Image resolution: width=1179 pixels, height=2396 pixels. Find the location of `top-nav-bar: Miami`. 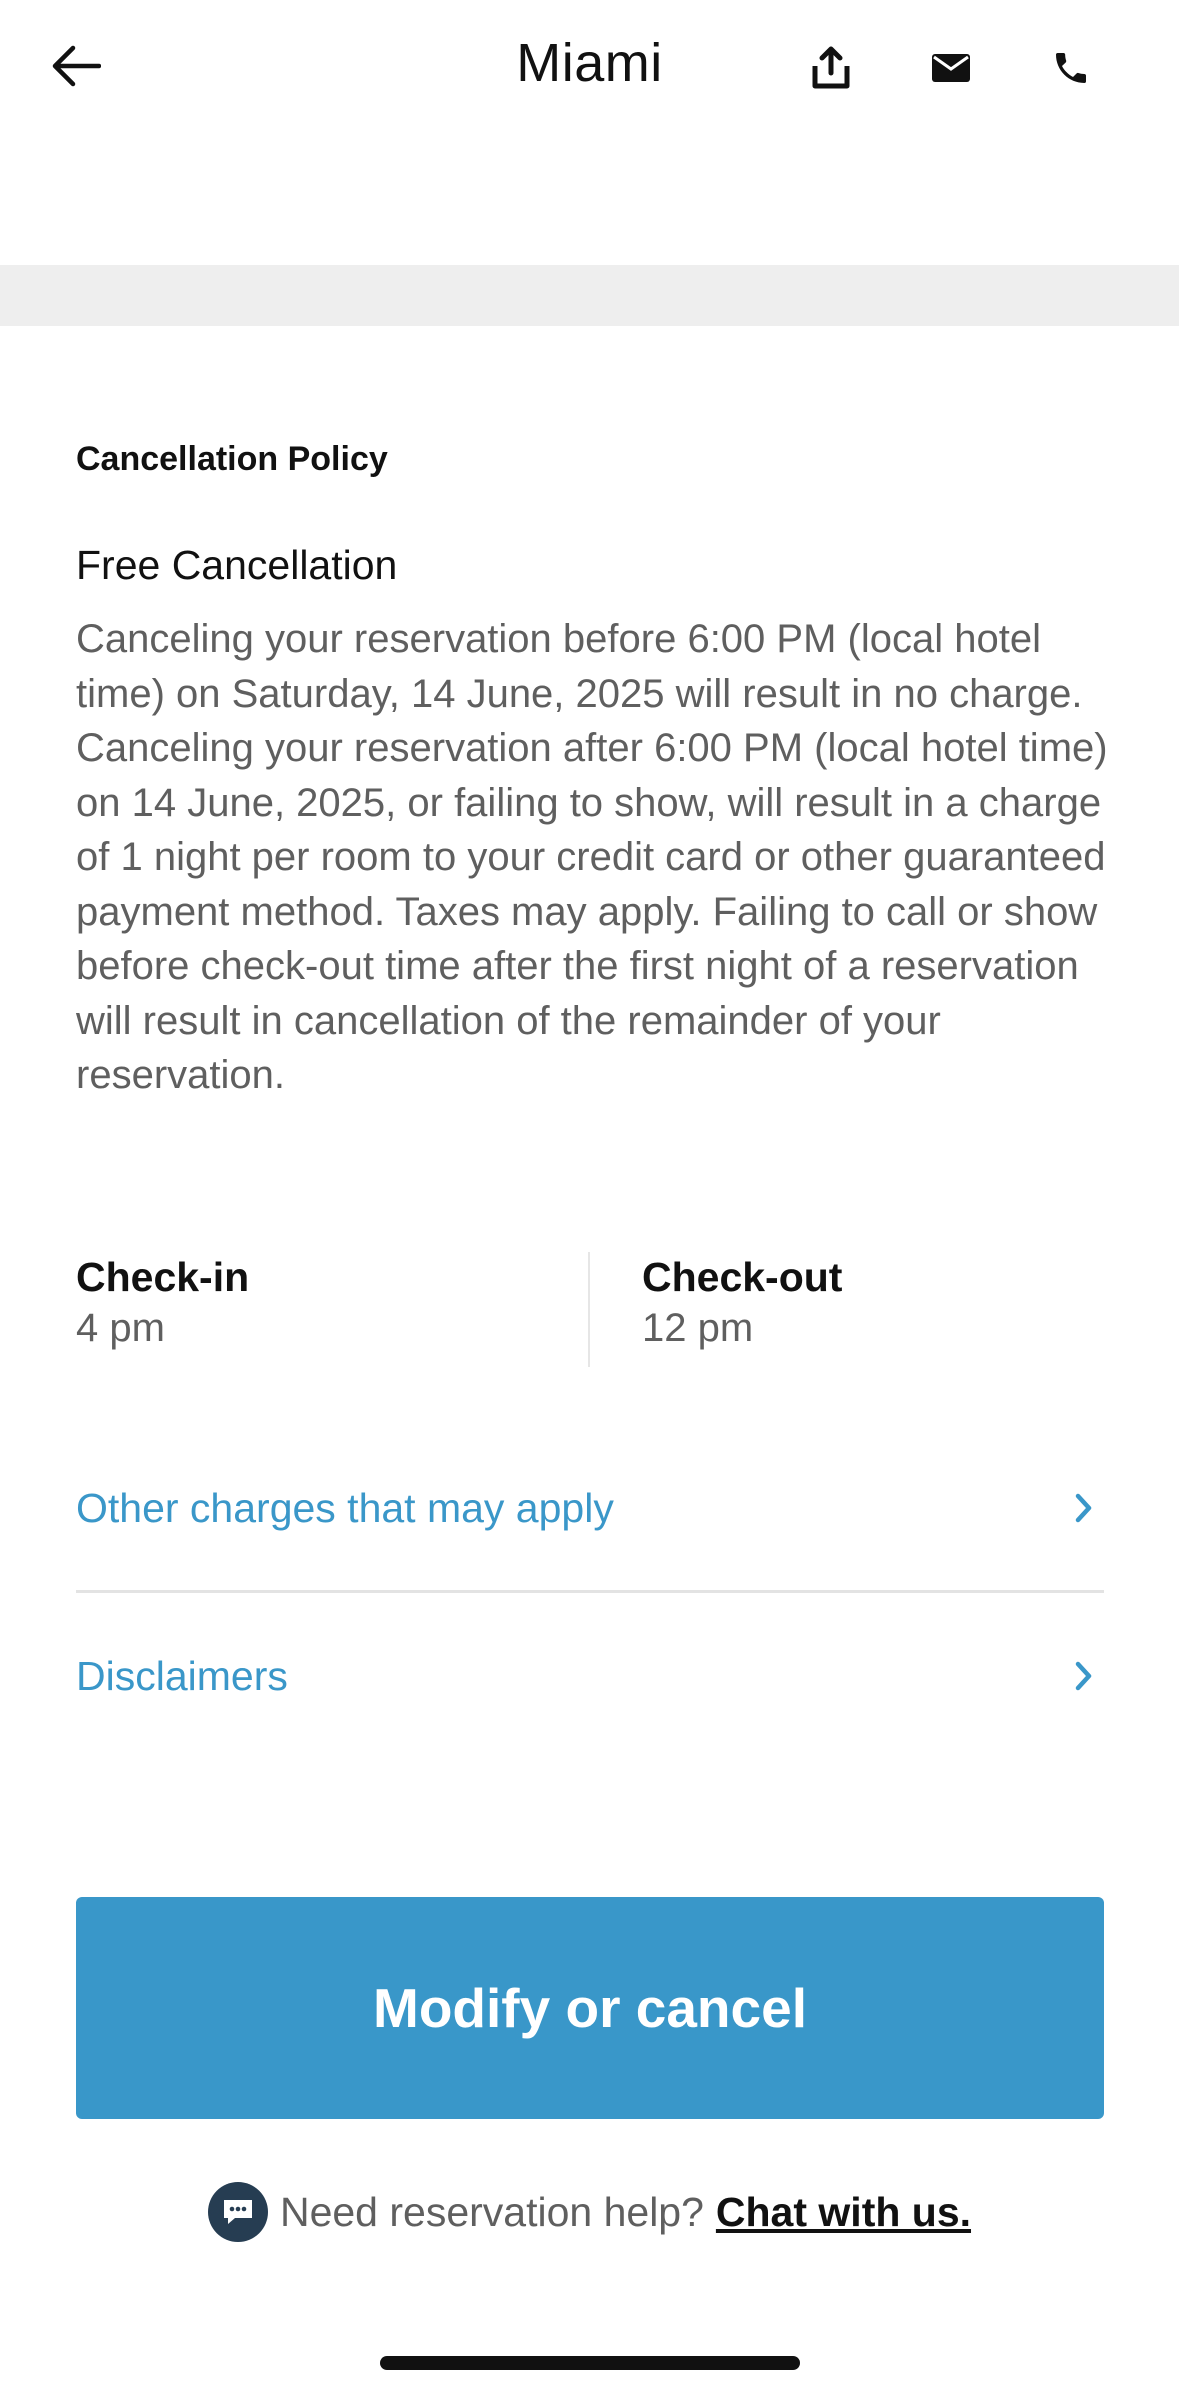

top-nav-bar: Miami is located at coordinates (589, 67).